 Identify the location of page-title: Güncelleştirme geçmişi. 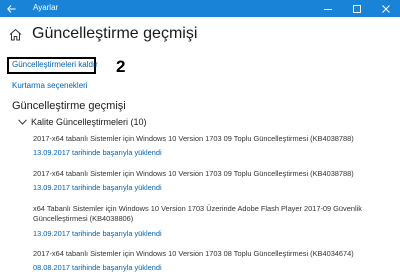
(115, 33).